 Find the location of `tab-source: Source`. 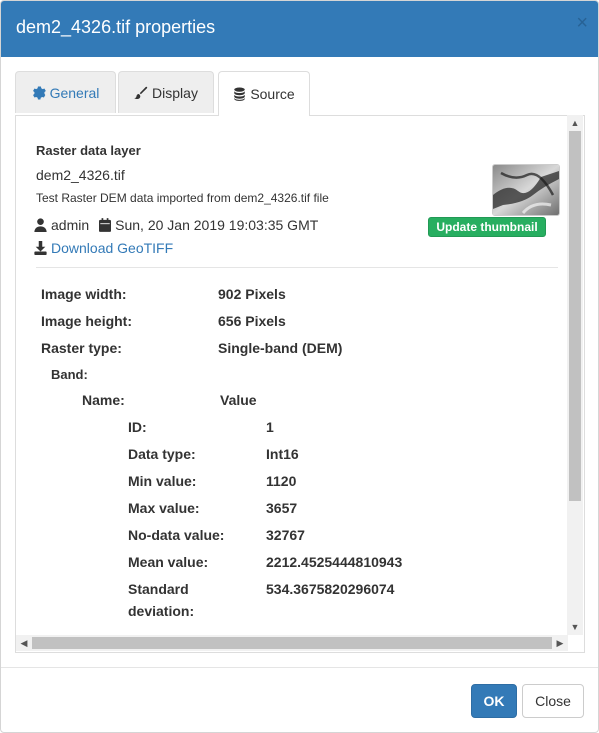

tab-source: Source is located at coordinates (264, 93).